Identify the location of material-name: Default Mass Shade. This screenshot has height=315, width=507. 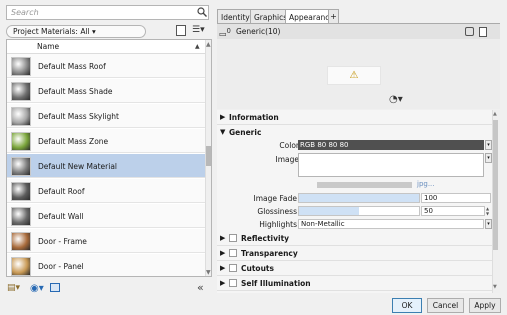
(75, 91).